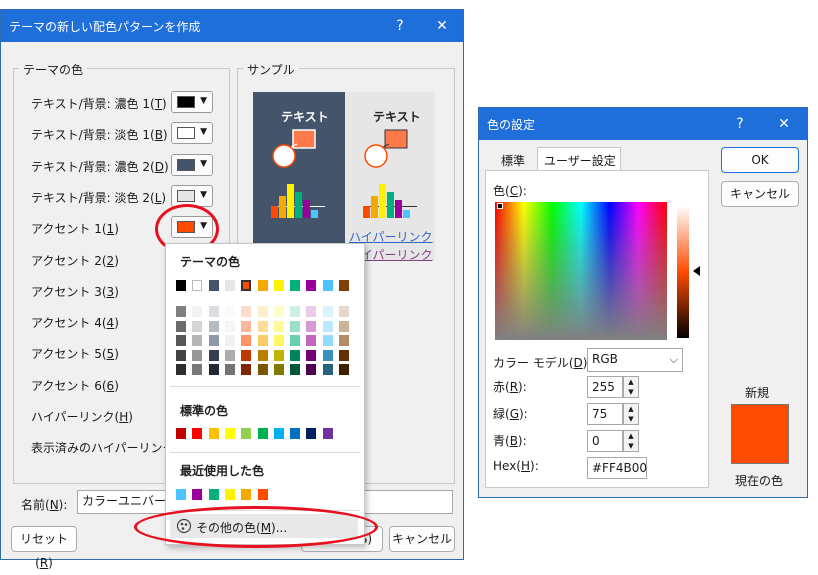  Describe the element at coordinates (605, 441) in the screenshot. I see `blue-input: 0` at that location.